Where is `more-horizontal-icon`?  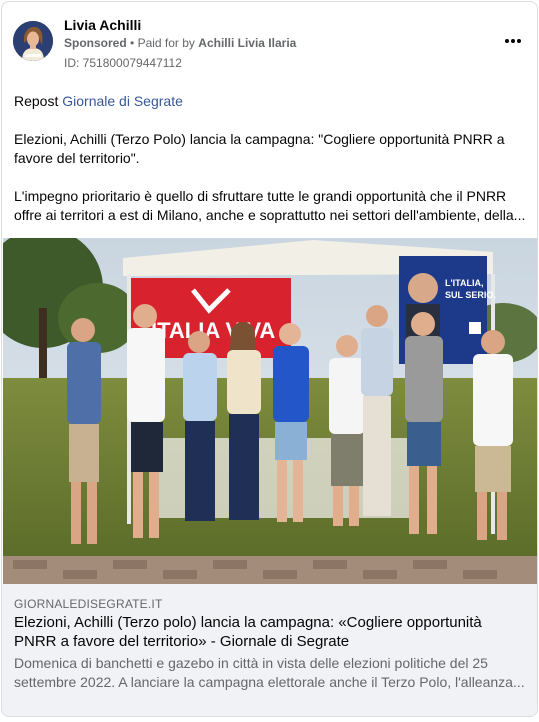
more-horizontal-icon is located at coordinates (513, 41).